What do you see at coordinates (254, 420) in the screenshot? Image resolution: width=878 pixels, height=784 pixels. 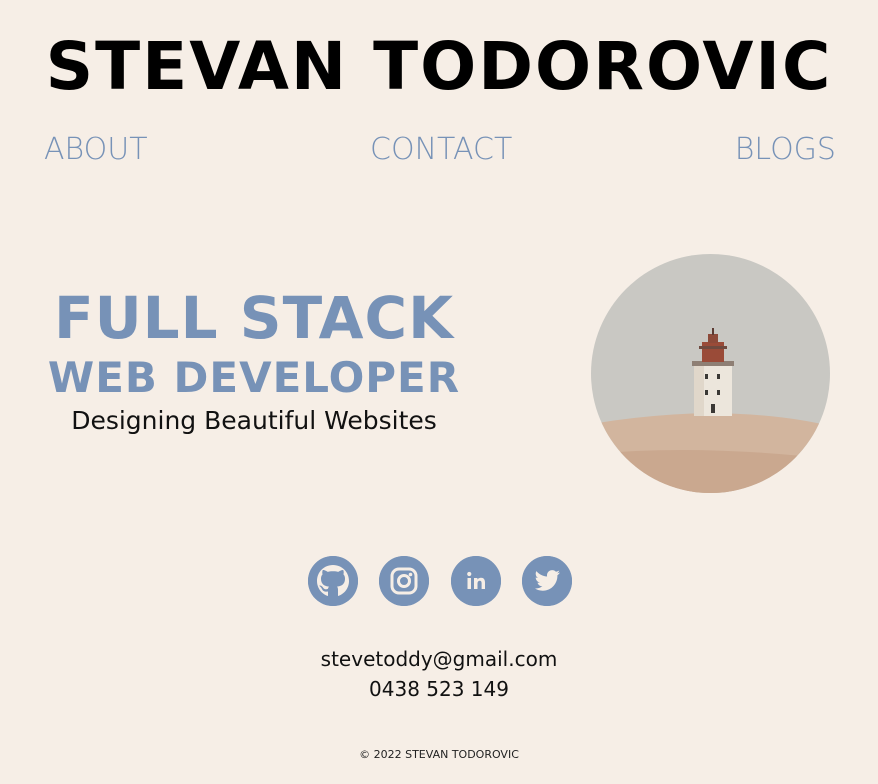 I see `hero-tagline: Designing Beautiful Websites` at bounding box center [254, 420].